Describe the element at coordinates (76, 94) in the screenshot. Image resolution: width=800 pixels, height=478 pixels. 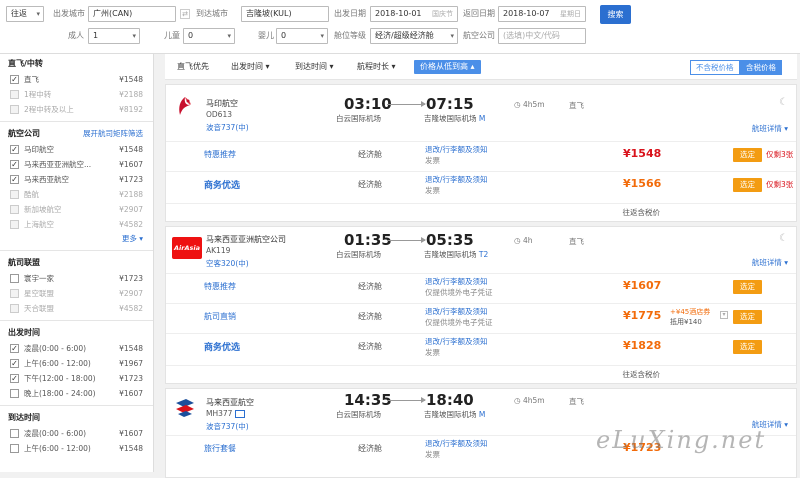
I see `filter-option: 1程中转 ¥2188` at that location.